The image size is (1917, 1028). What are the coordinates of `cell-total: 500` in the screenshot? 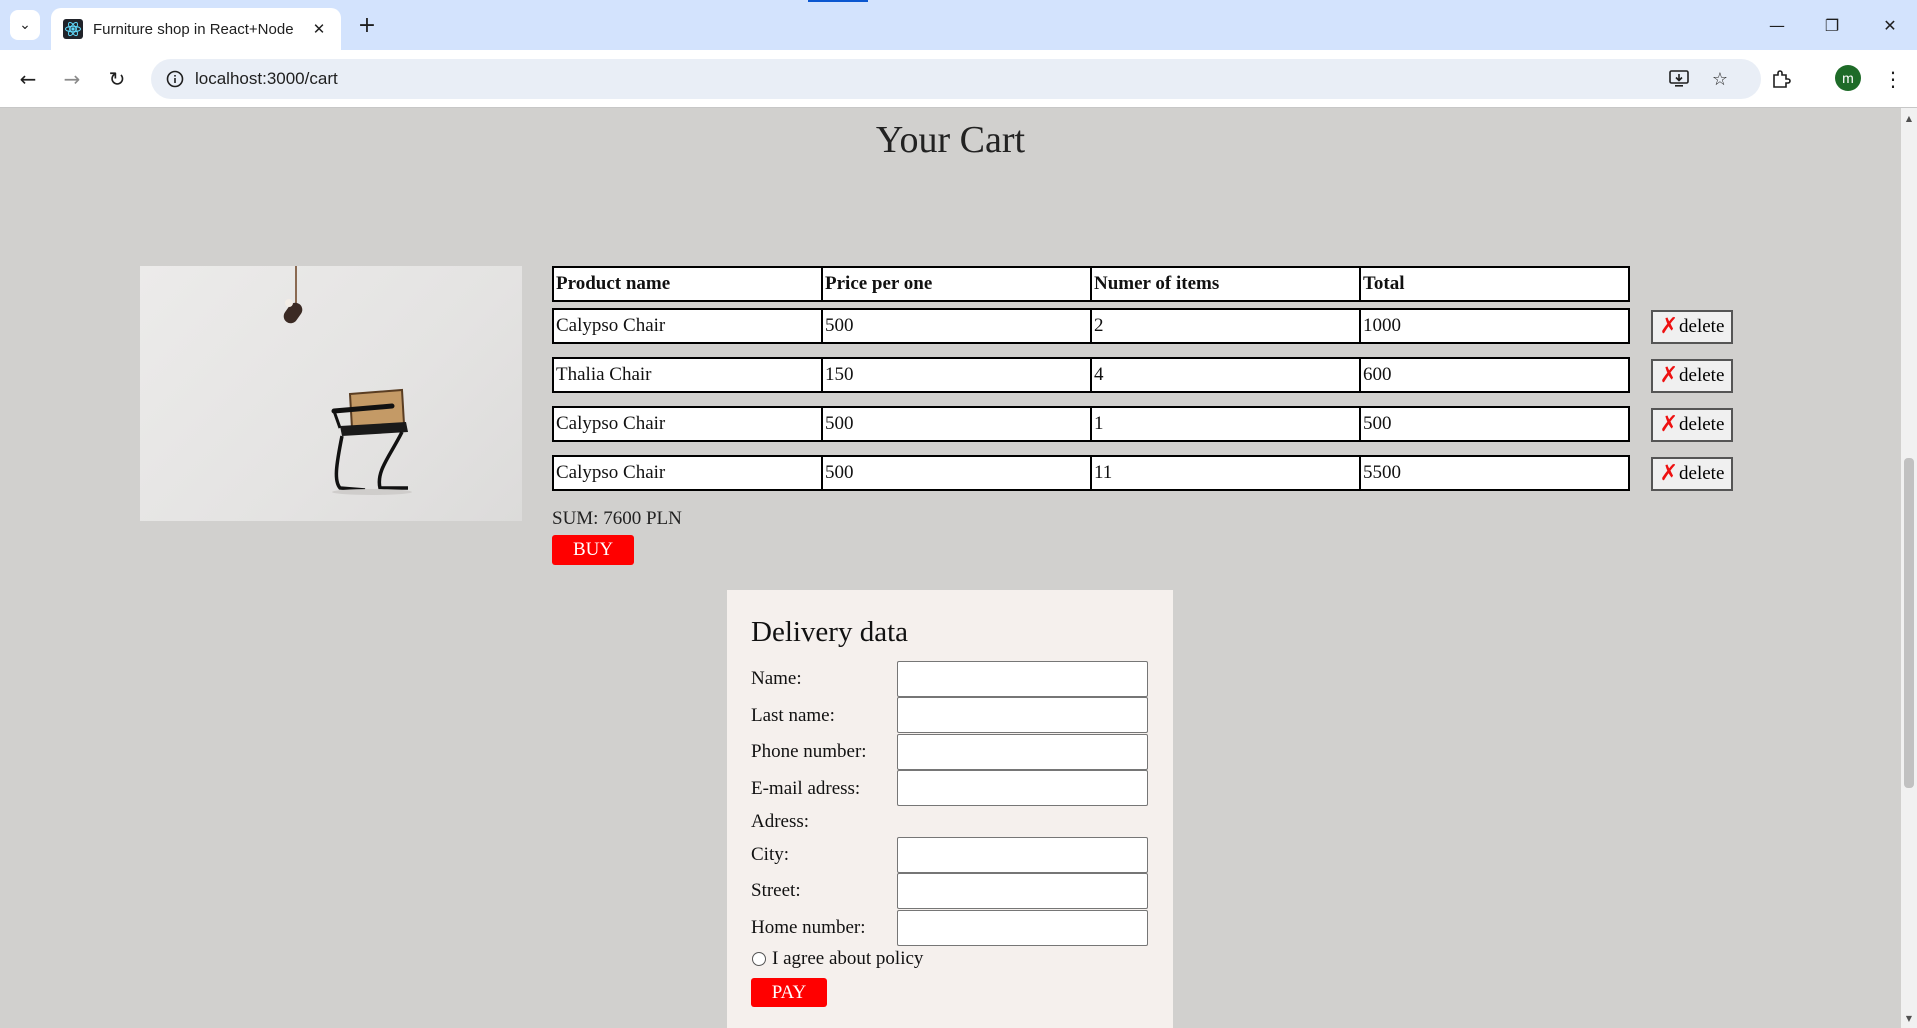 It's located at (1494, 424).